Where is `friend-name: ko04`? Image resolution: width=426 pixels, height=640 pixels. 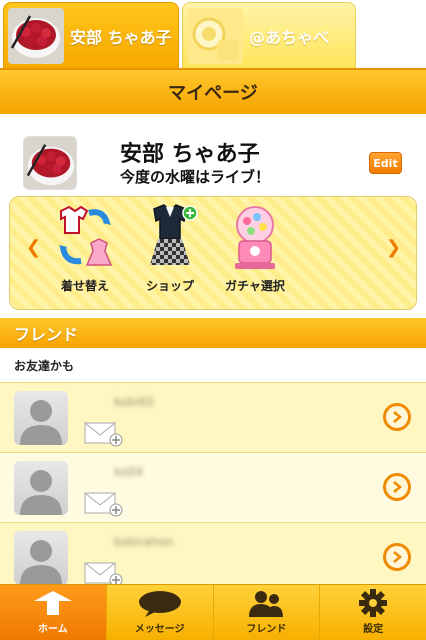
friend-name: ko04 is located at coordinates (129, 472).